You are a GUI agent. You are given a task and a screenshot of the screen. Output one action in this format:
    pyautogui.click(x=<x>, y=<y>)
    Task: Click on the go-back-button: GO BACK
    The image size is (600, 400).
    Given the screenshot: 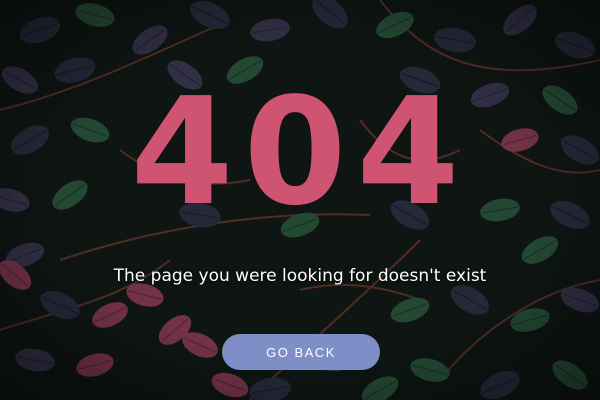 What is the action you would take?
    pyautogui.click(x=301, y=352)
    